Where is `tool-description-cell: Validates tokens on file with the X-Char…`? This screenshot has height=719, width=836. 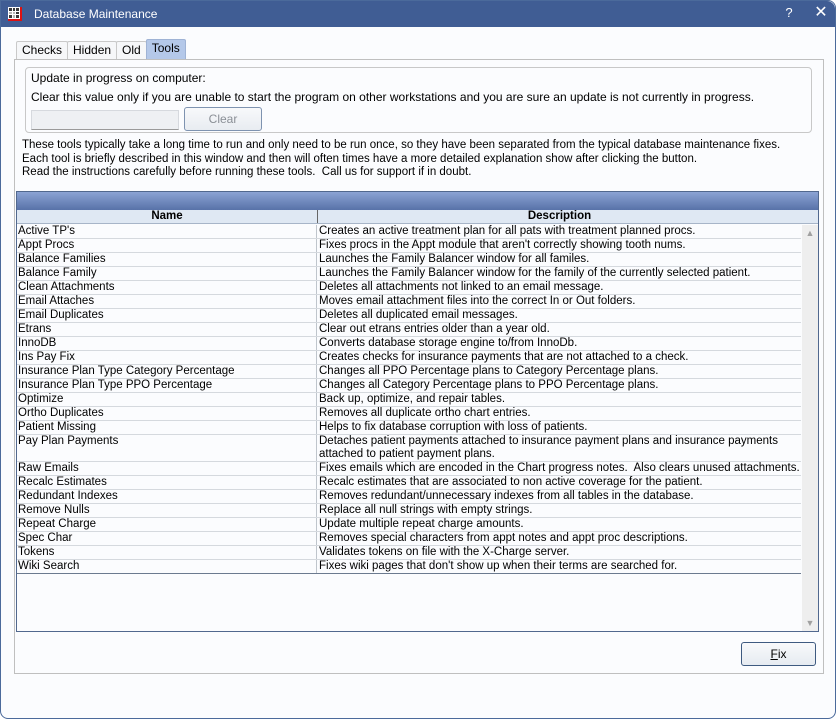 tool-description-cell: Validates tokens on file with the X-Char… is located at coordinates (444, 552).